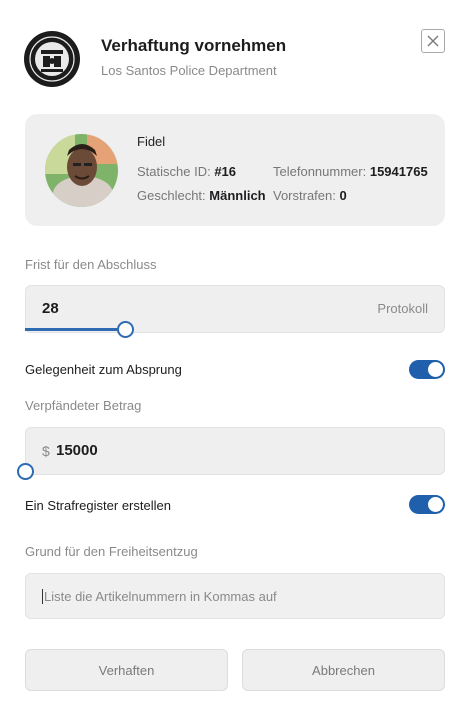 This screenshot has height=717, width=472. Describe the element at coordinates (320, 171) in the screenshot. I see `phone-label: Telefonnummer:` at that location.